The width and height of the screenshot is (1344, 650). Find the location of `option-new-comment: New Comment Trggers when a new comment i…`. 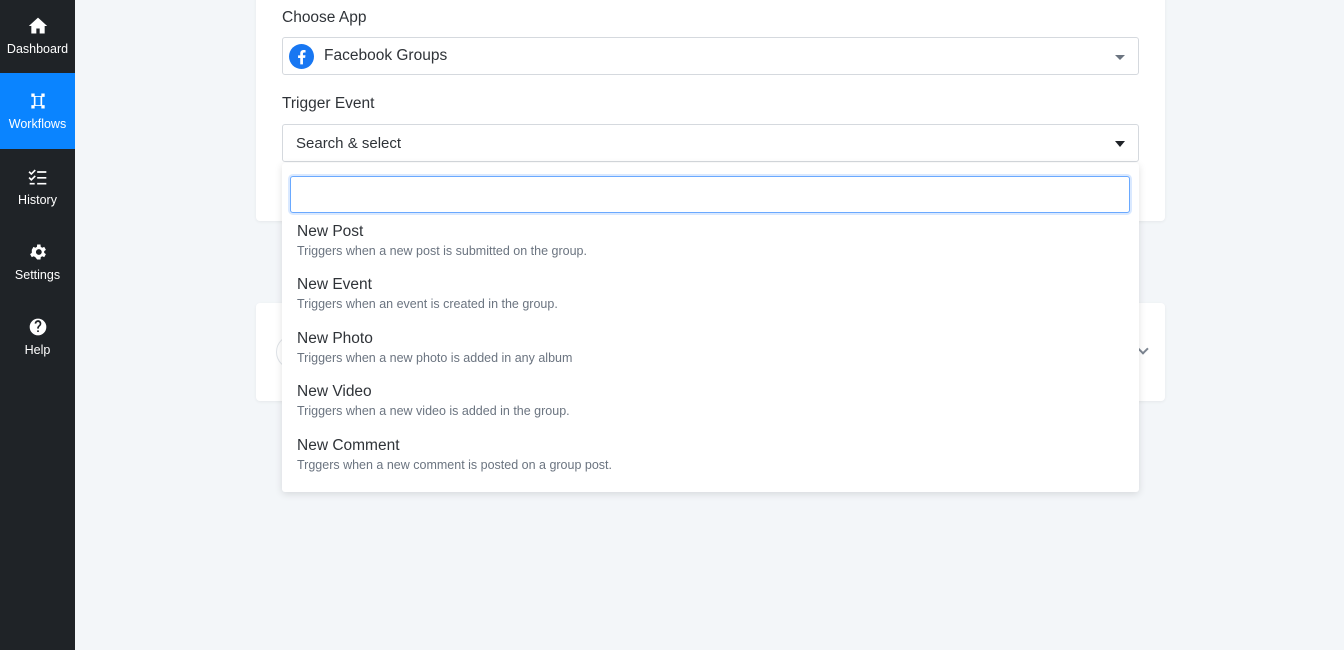

option-new-comment: New Comment Trggers when a new comment i… is located at coordinates (710, 463).